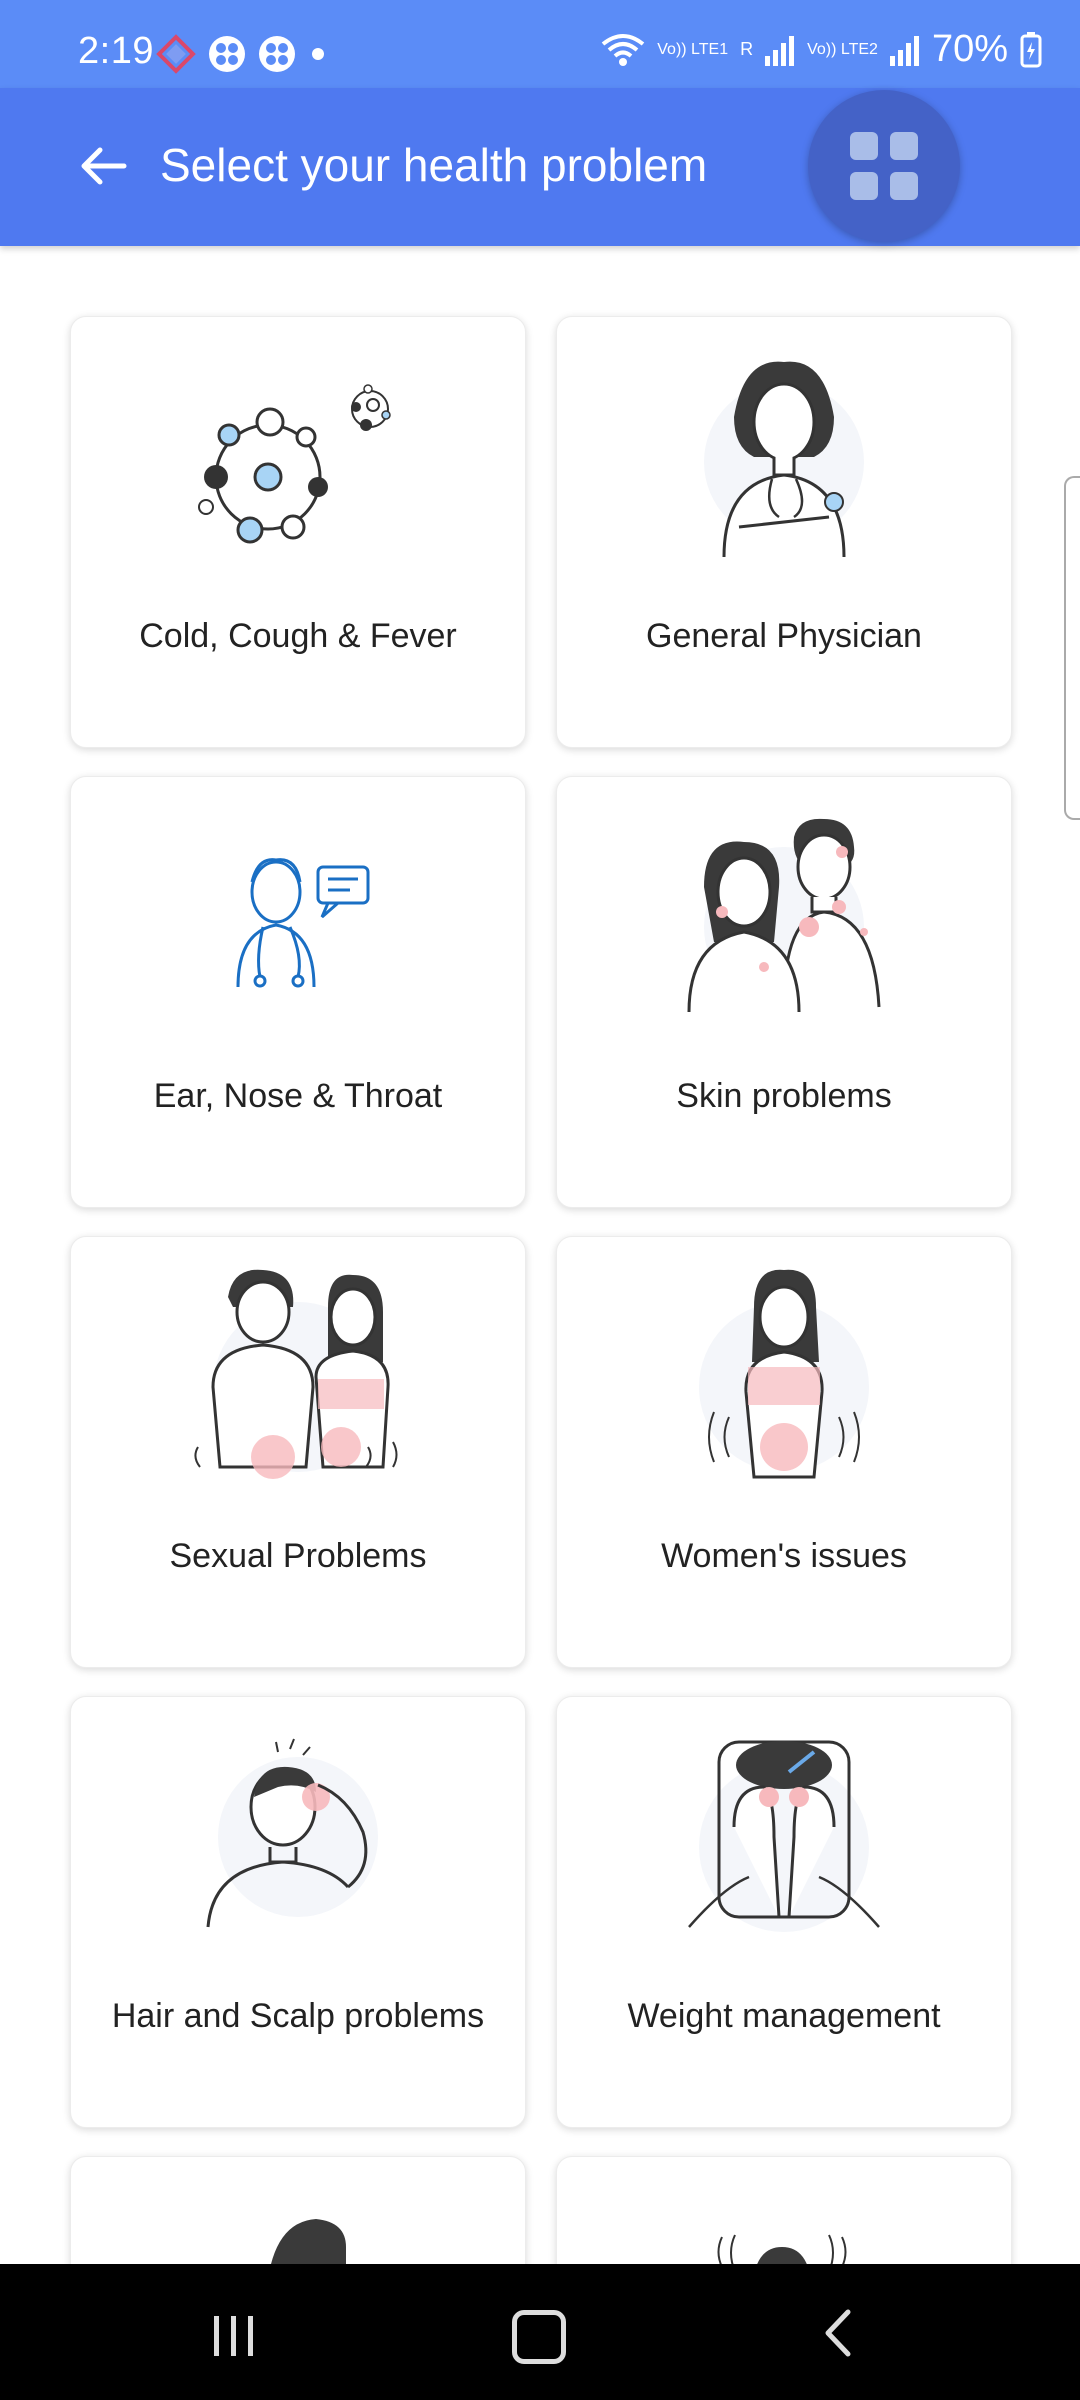 The width and height of the screenshot is (1080, 2400). What do you see at coordinates (298, 1096) in the screenshot?
I see `category-label: Ear, Nose & Throat` at bounding box center [298, 1096].